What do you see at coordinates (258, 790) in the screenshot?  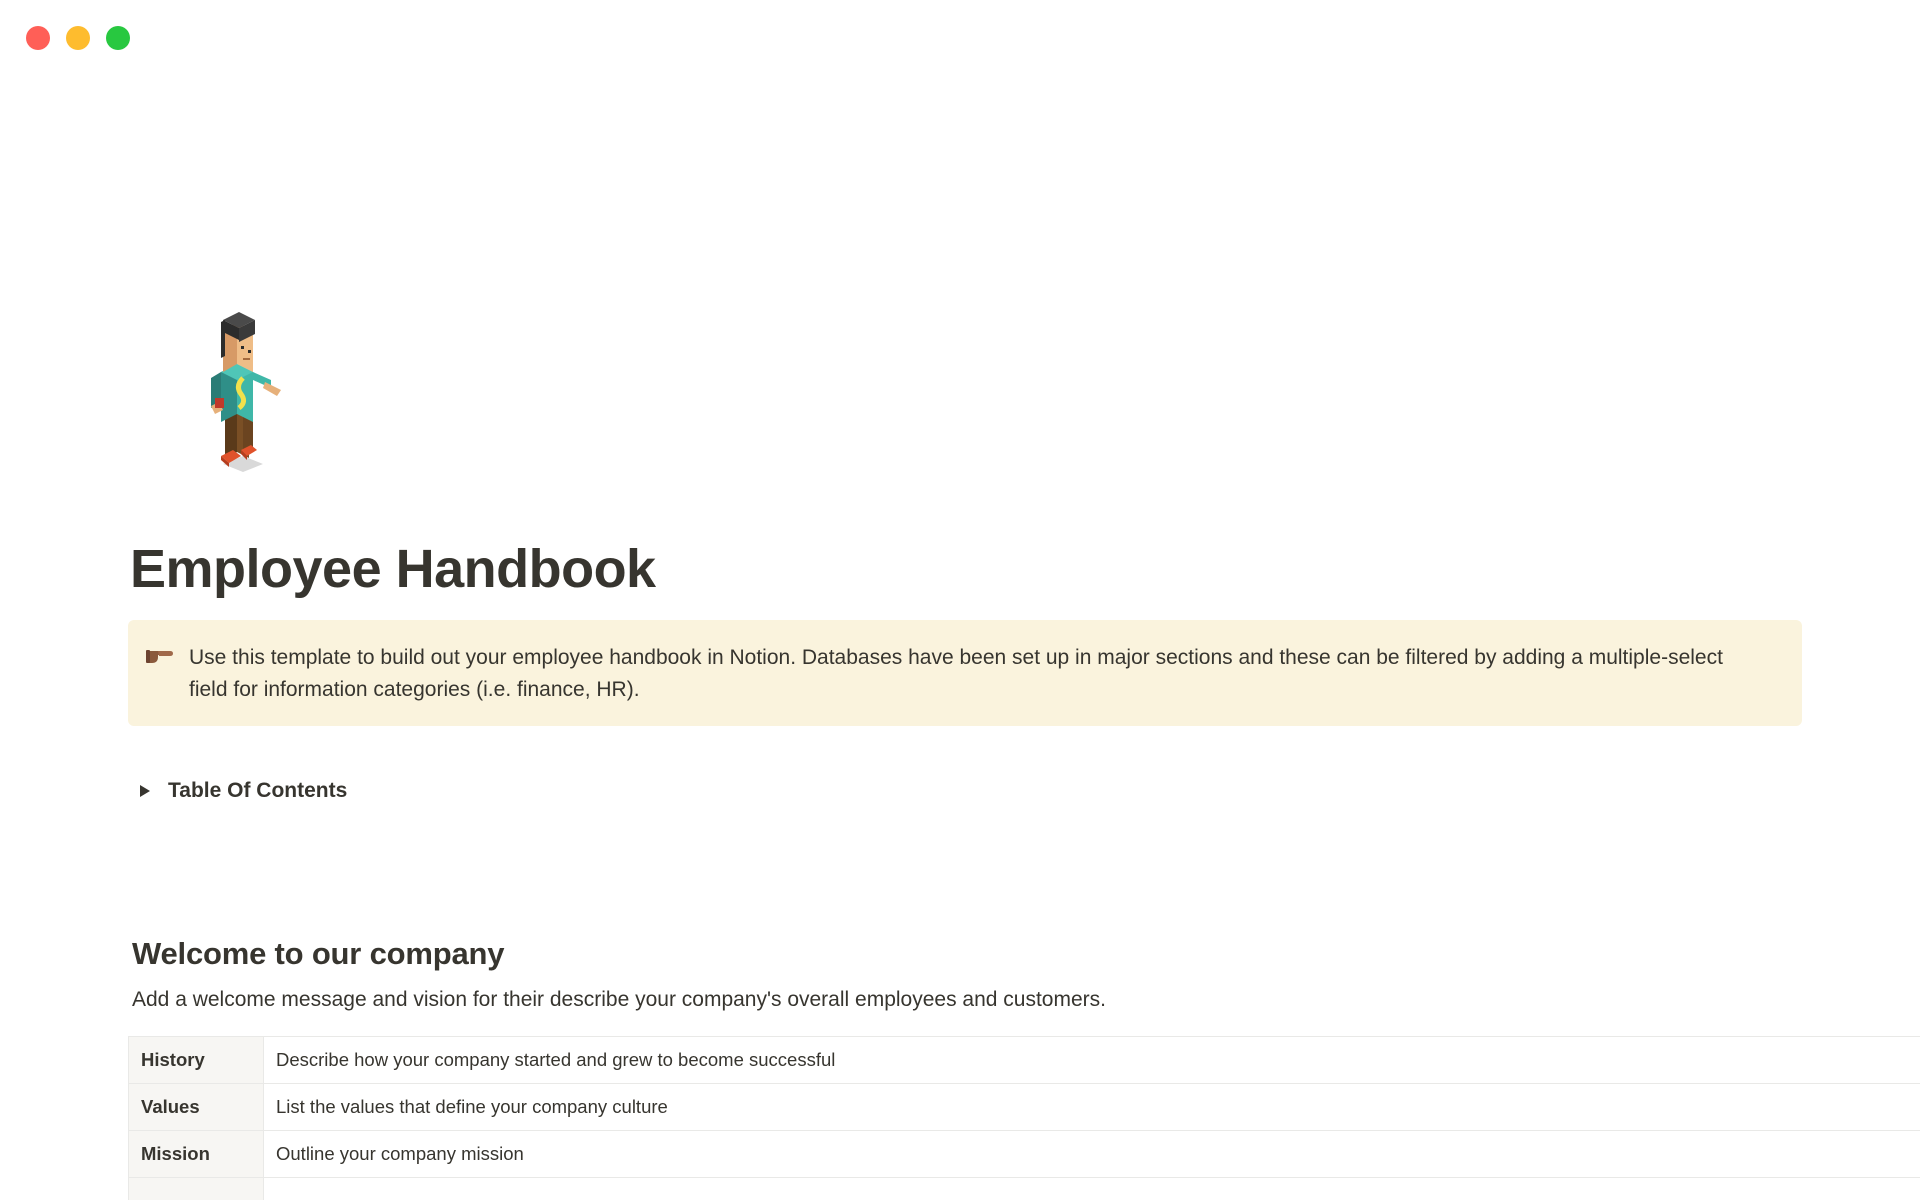 I see `toggle-label: Table Of Contents` at bounding box center [258, 790].